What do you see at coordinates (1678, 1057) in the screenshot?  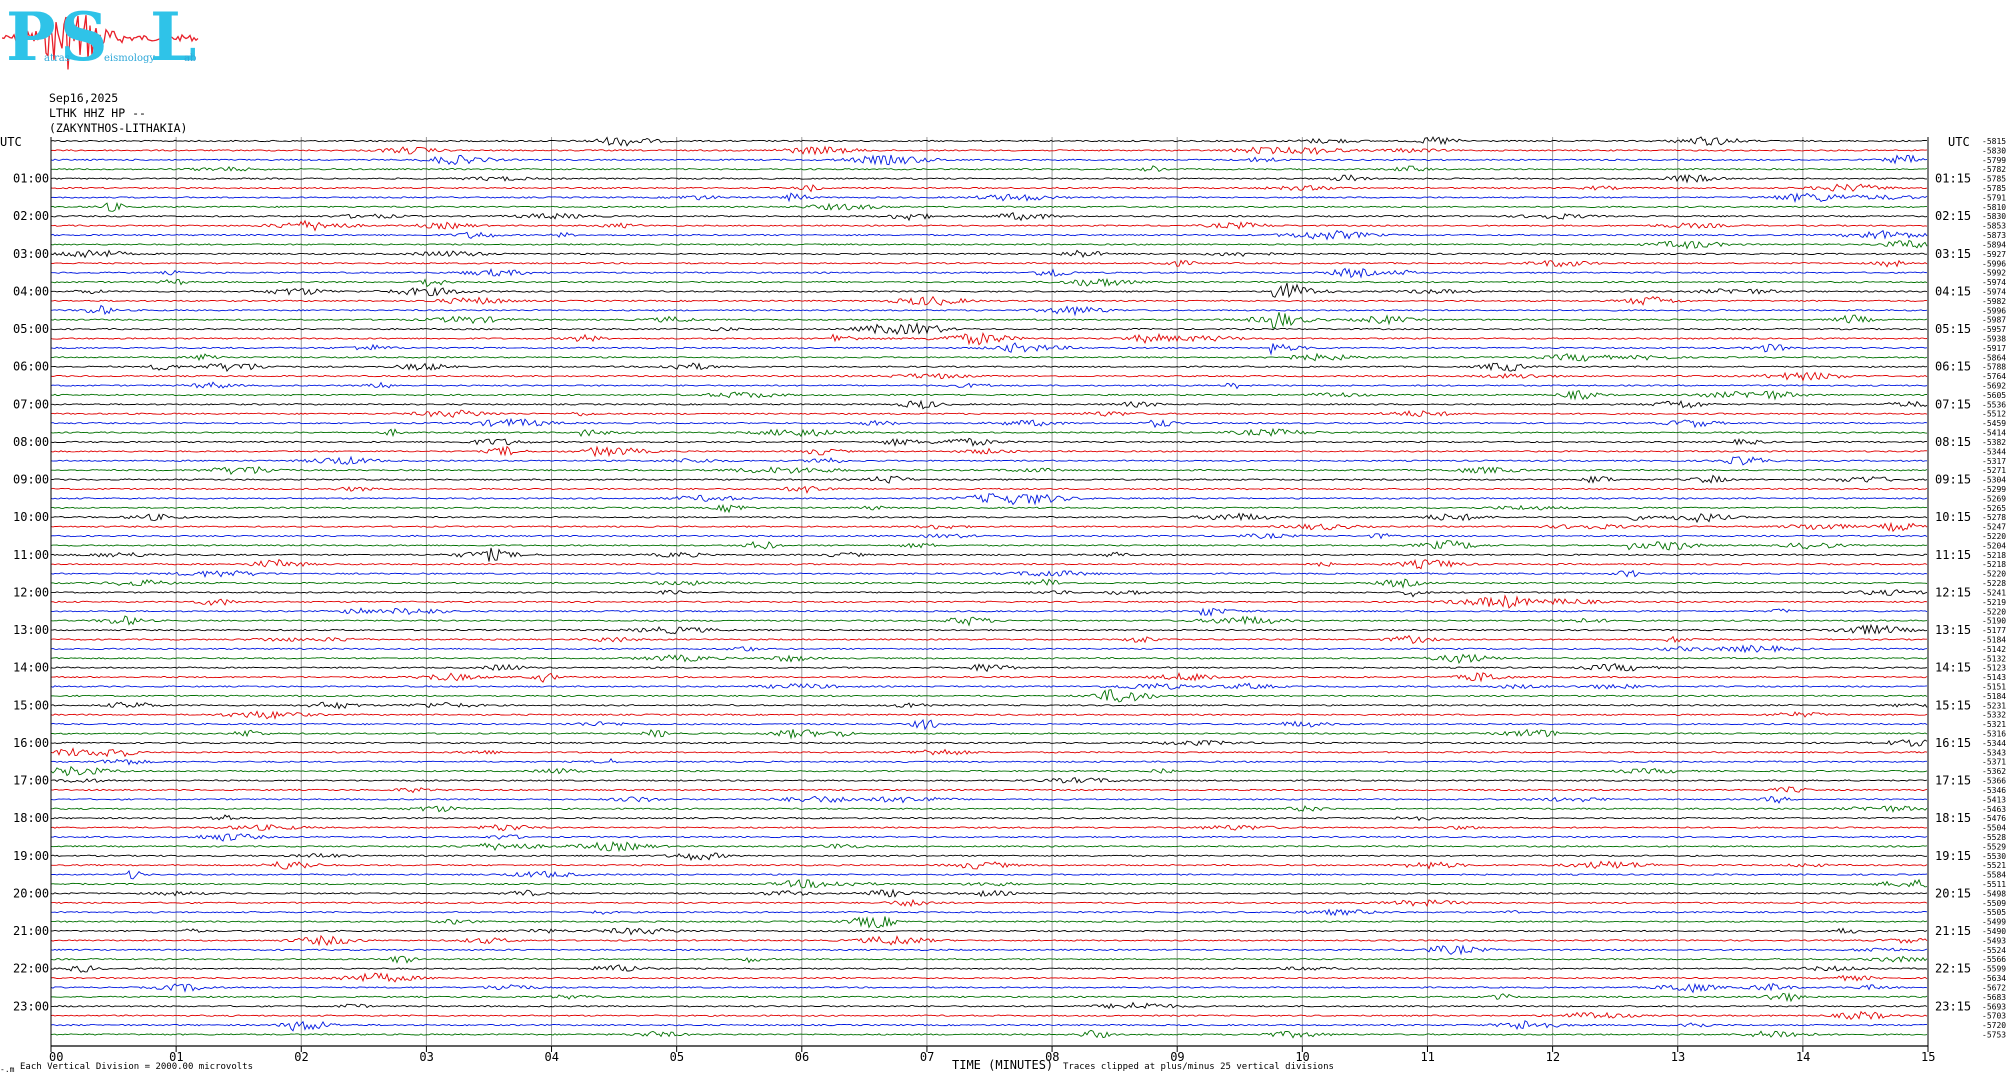 I see `x-tick-label-13: 13` at bounding box center [1678, 1057].